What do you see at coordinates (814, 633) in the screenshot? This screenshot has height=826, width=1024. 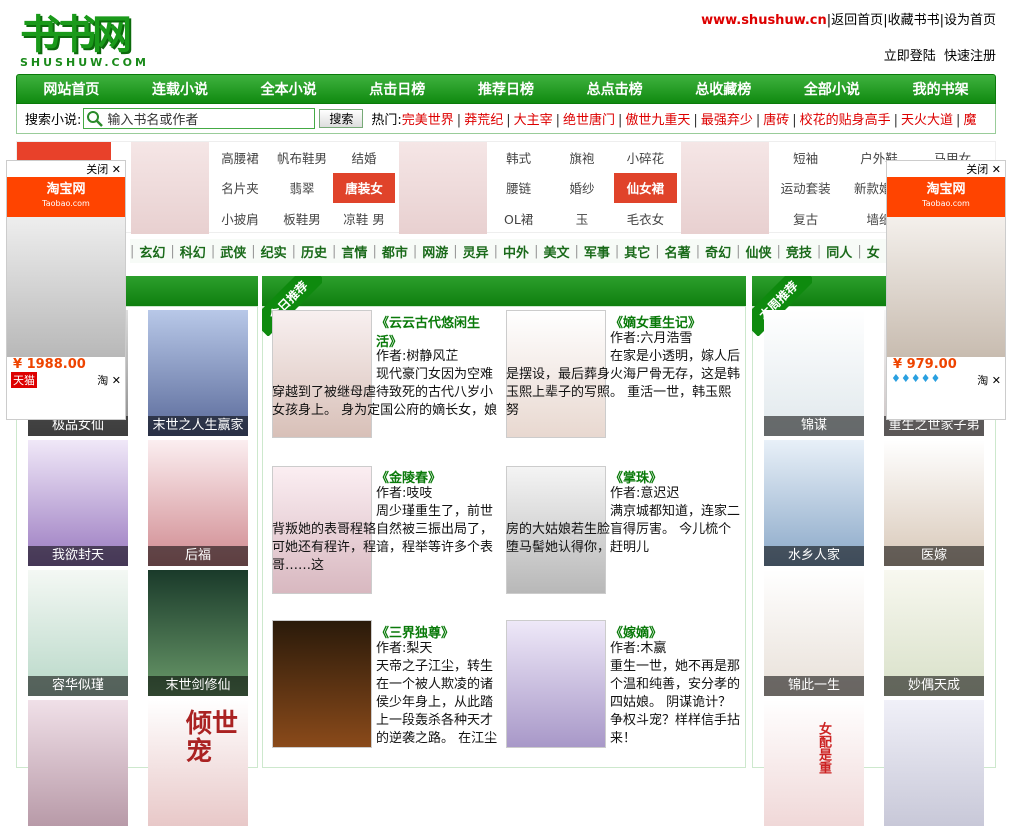 I see `book-cover: 锦此一生` at bounding box center [814, 633].